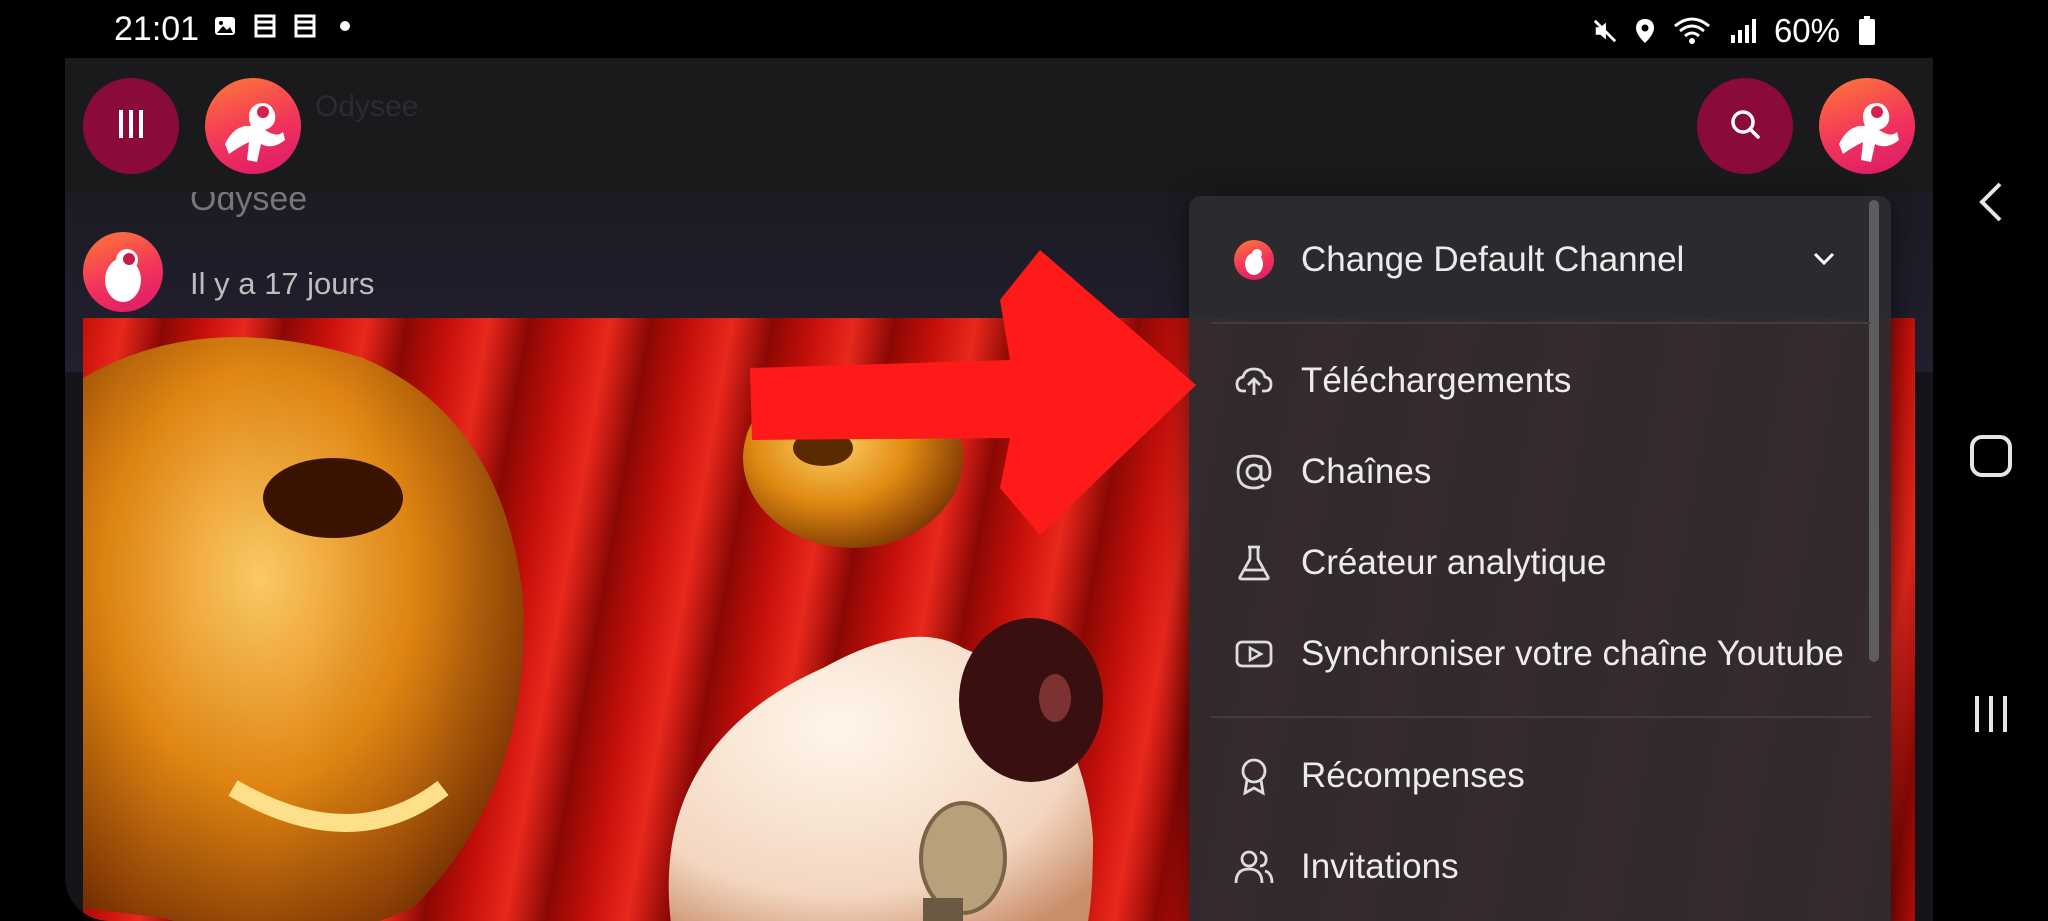 Image resolution: width=2048 pixels, height=921 pixels. What do you see at coordinates (1254, 776) in the screenshot?
I see `award-icon` at bounding box center [1254, 776].